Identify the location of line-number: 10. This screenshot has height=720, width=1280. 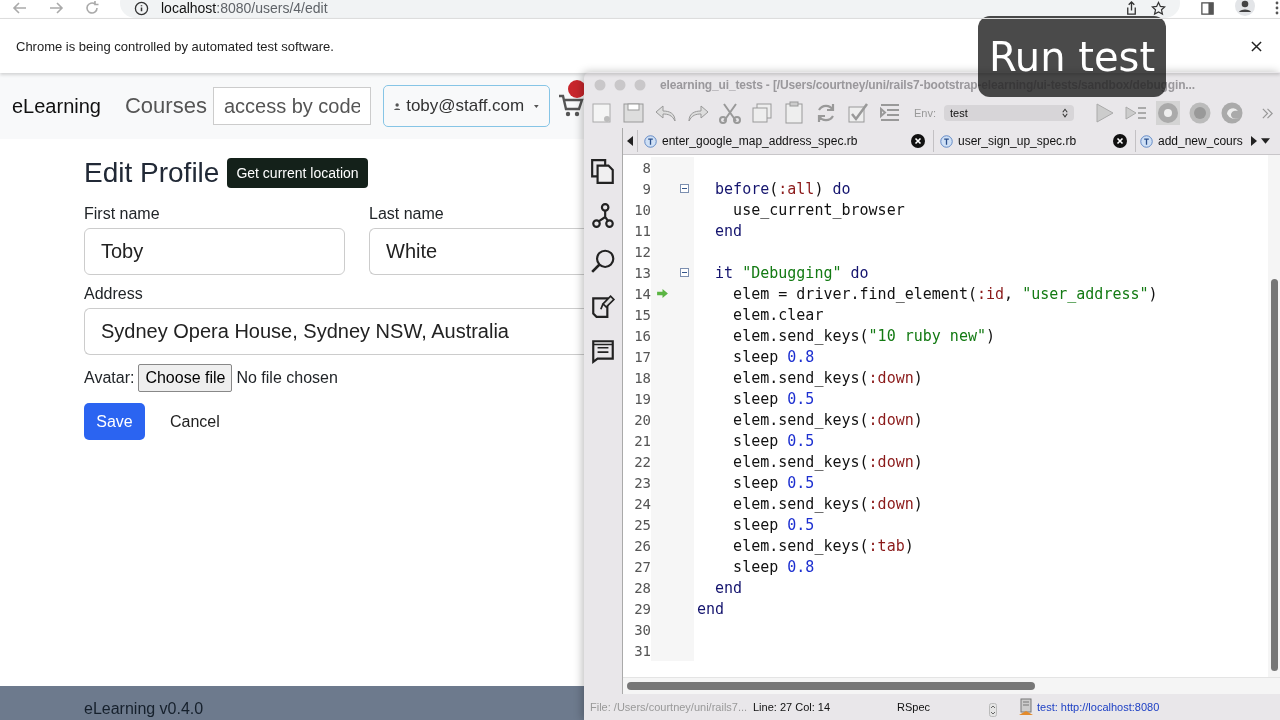
(642, 209).